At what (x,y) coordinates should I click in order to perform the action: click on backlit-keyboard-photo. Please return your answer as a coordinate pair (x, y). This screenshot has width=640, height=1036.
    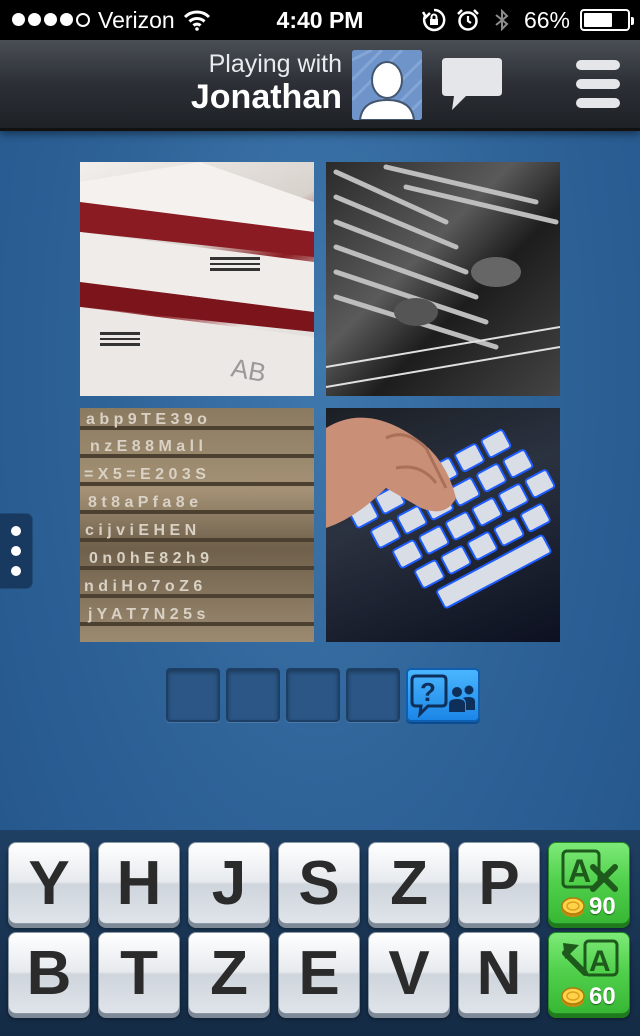
    Looking at the image, I should click on (443, 525).